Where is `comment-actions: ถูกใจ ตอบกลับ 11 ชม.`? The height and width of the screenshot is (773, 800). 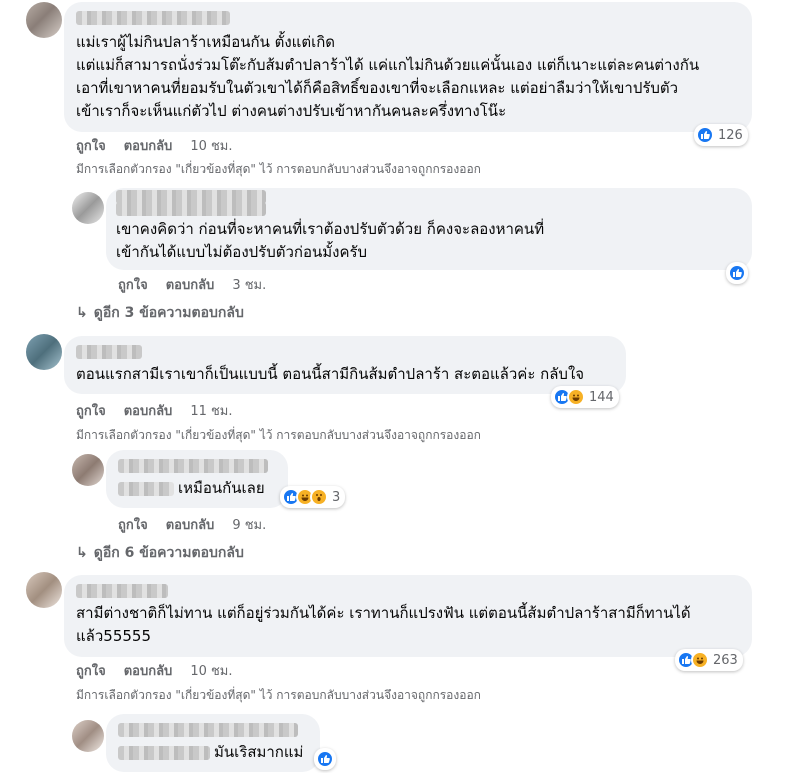 comment-actions: ถูกใจ ตอบกลับ 11 ชม. is located at coordinates (154, 410).